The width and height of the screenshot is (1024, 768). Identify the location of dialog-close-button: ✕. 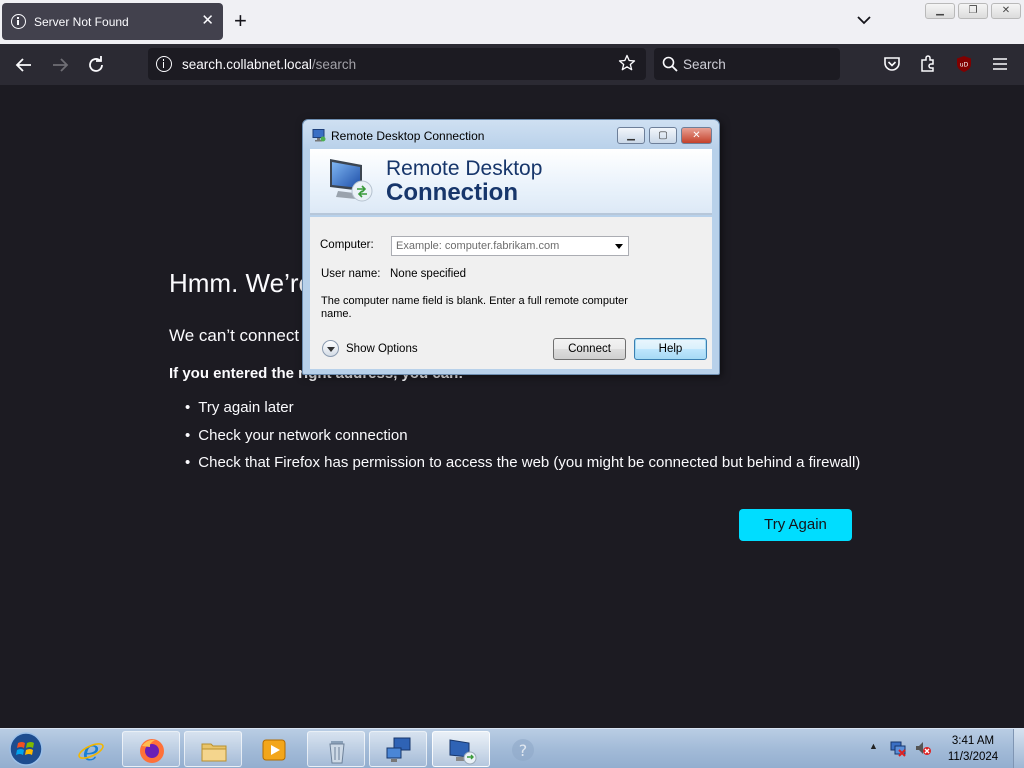
(696, 135).